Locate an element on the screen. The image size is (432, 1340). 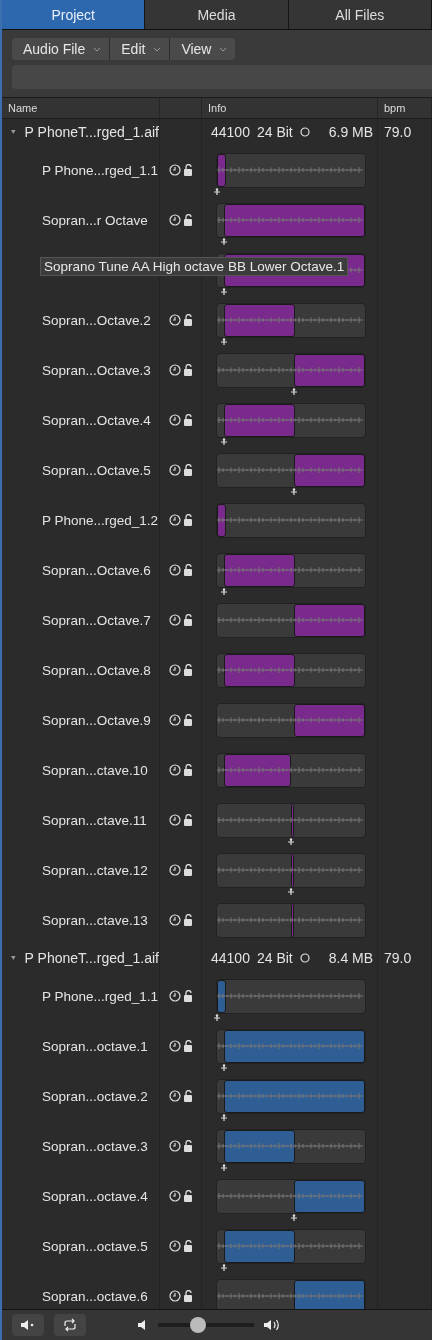
region-name: Sopran...r Octave is located at coordinates (75, 220).